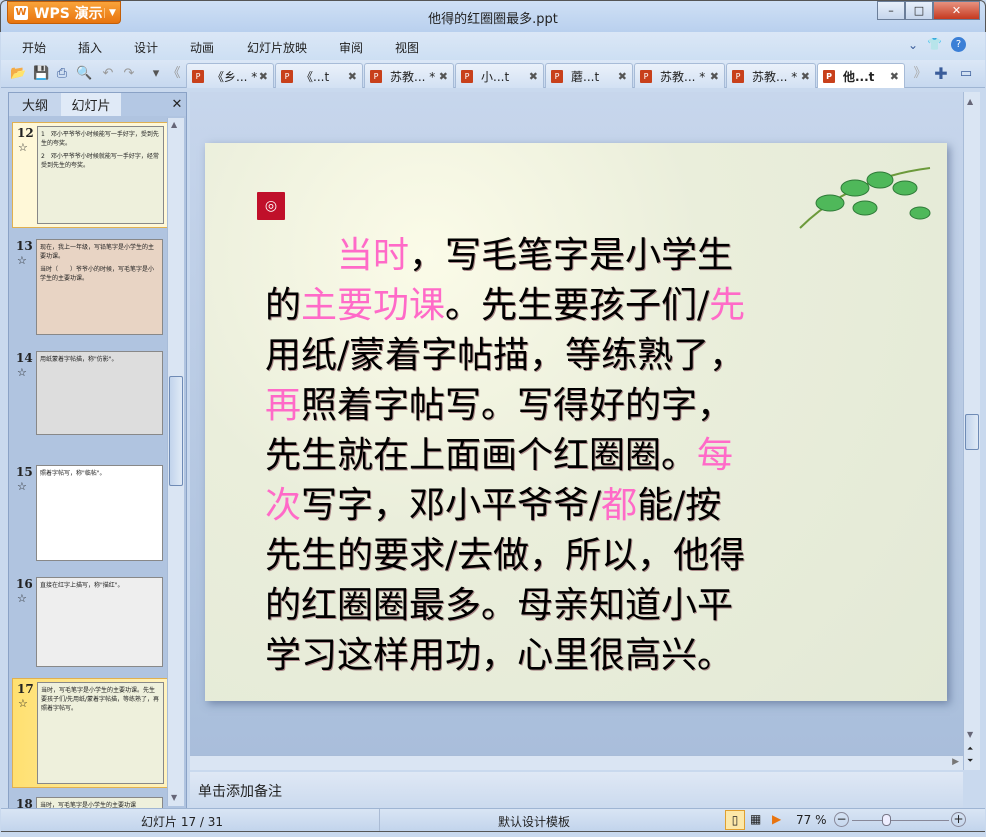 The height and width of the screenshot is (837, 986). I want to click on menu-insert: 插入, so click(90, 47).